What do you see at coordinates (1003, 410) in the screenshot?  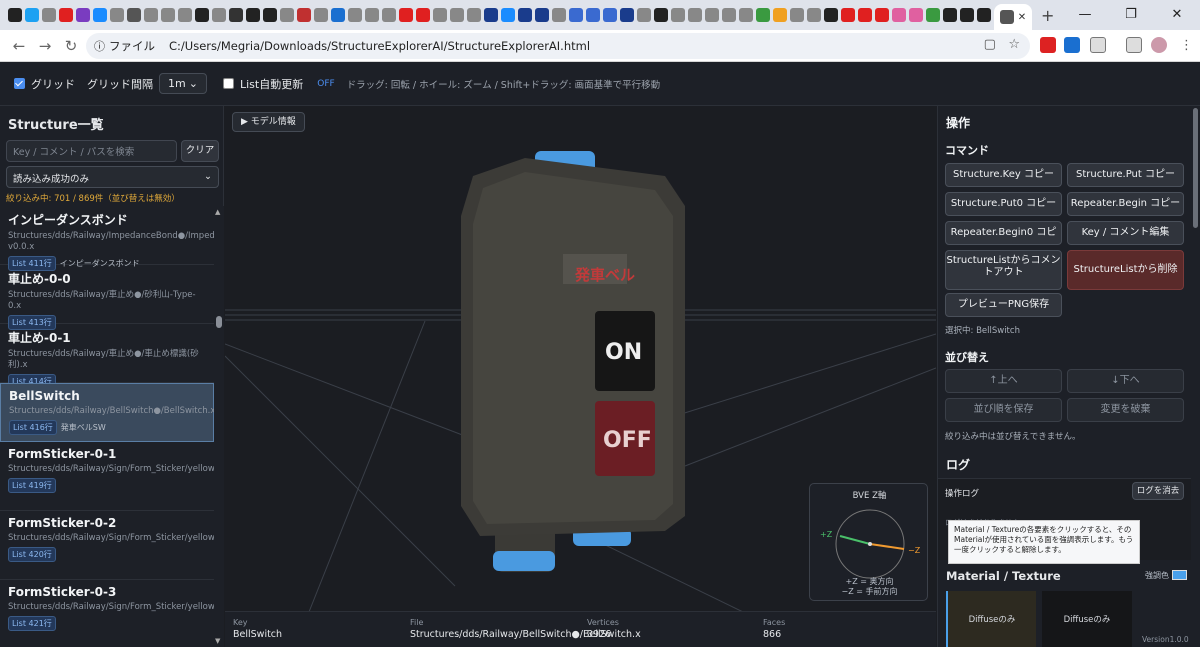 I see `save-order-button: 並び順を保存` at bounding box center [1003, 410].